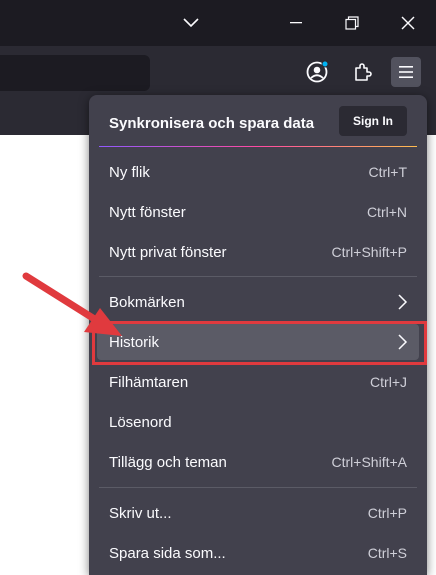 This screenshot has width=436, height=575. I want to click on annotation-arrow-icon, so click(72, 304).